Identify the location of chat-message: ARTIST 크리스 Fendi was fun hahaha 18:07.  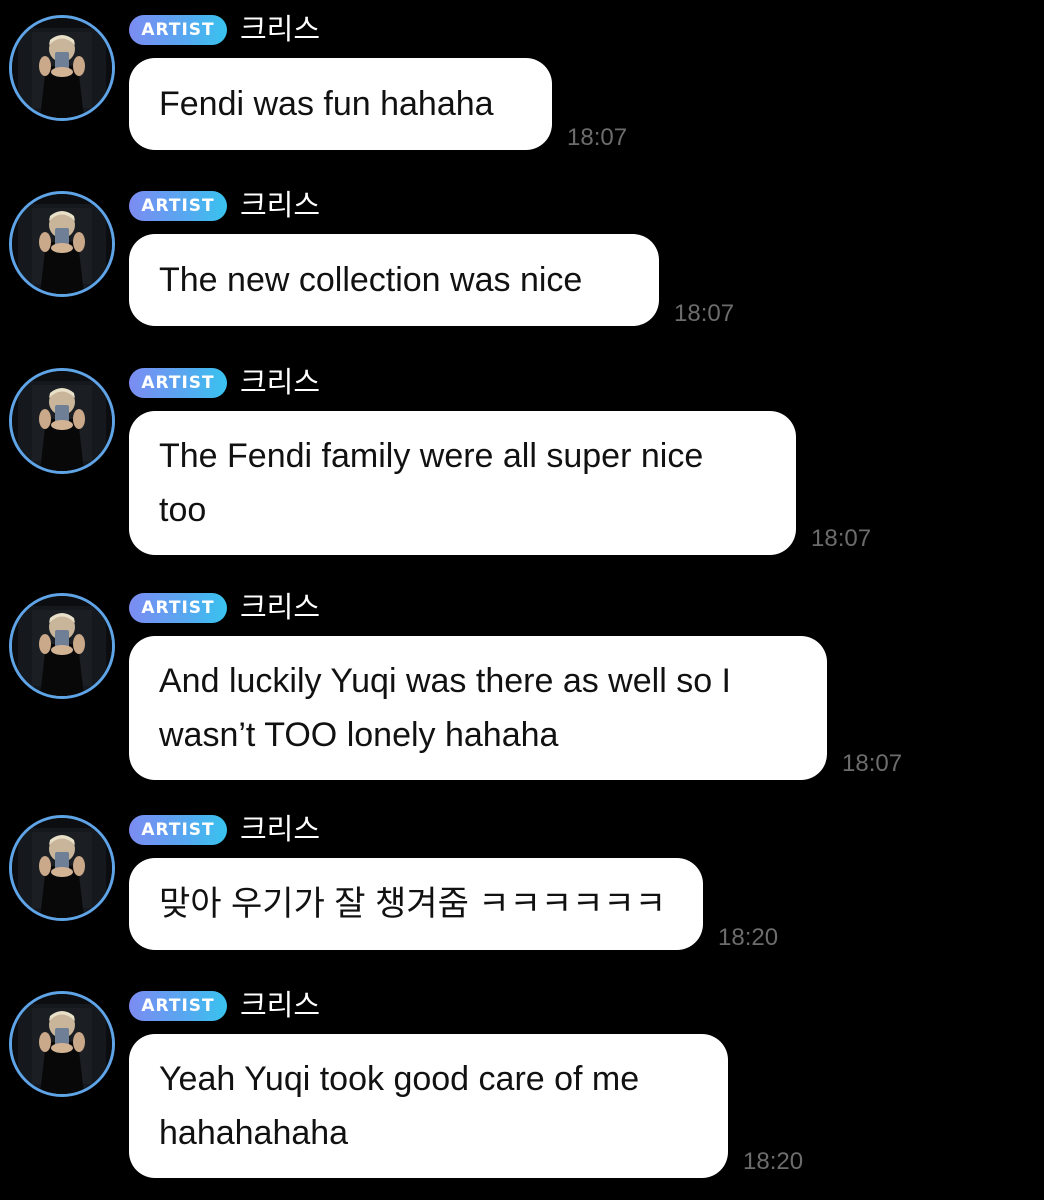
(522, 83).